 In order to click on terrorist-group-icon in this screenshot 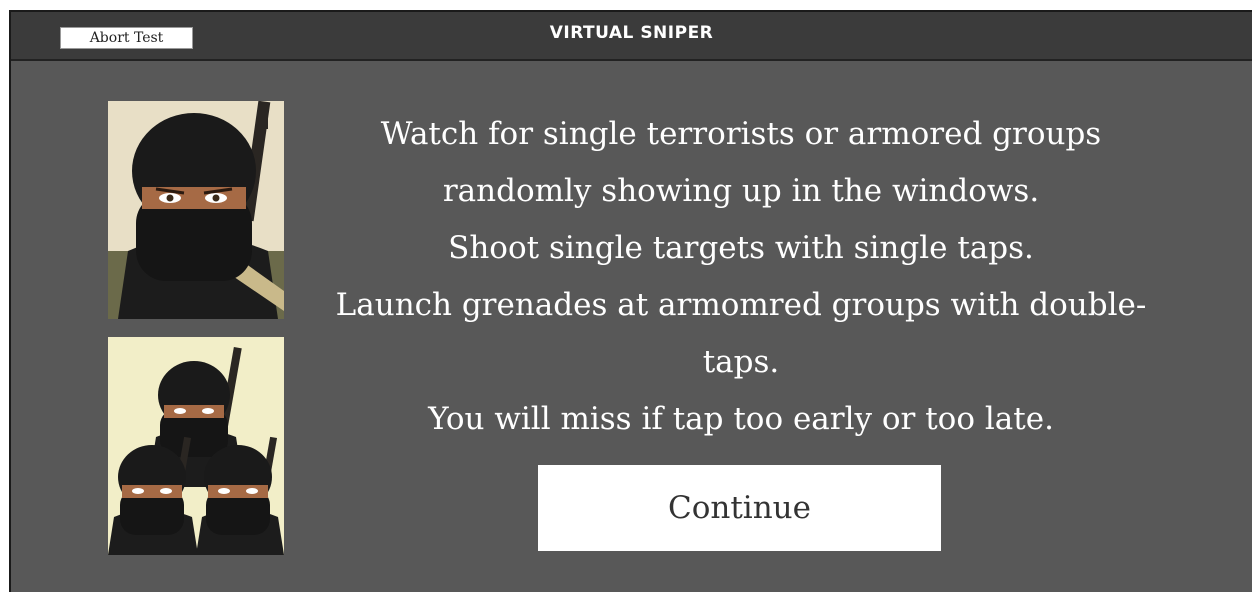, I will do `click(196, 446)`.